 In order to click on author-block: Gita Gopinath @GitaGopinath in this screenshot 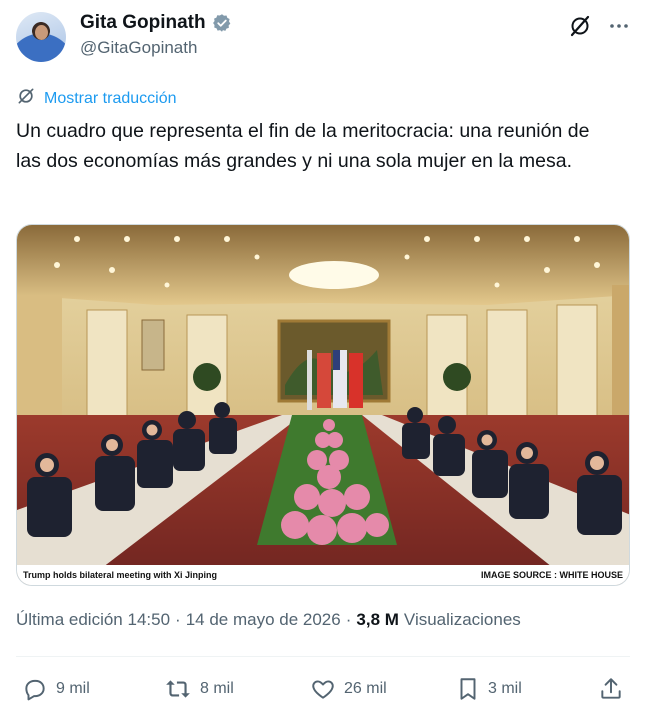, I will do `click(156, 35)`.